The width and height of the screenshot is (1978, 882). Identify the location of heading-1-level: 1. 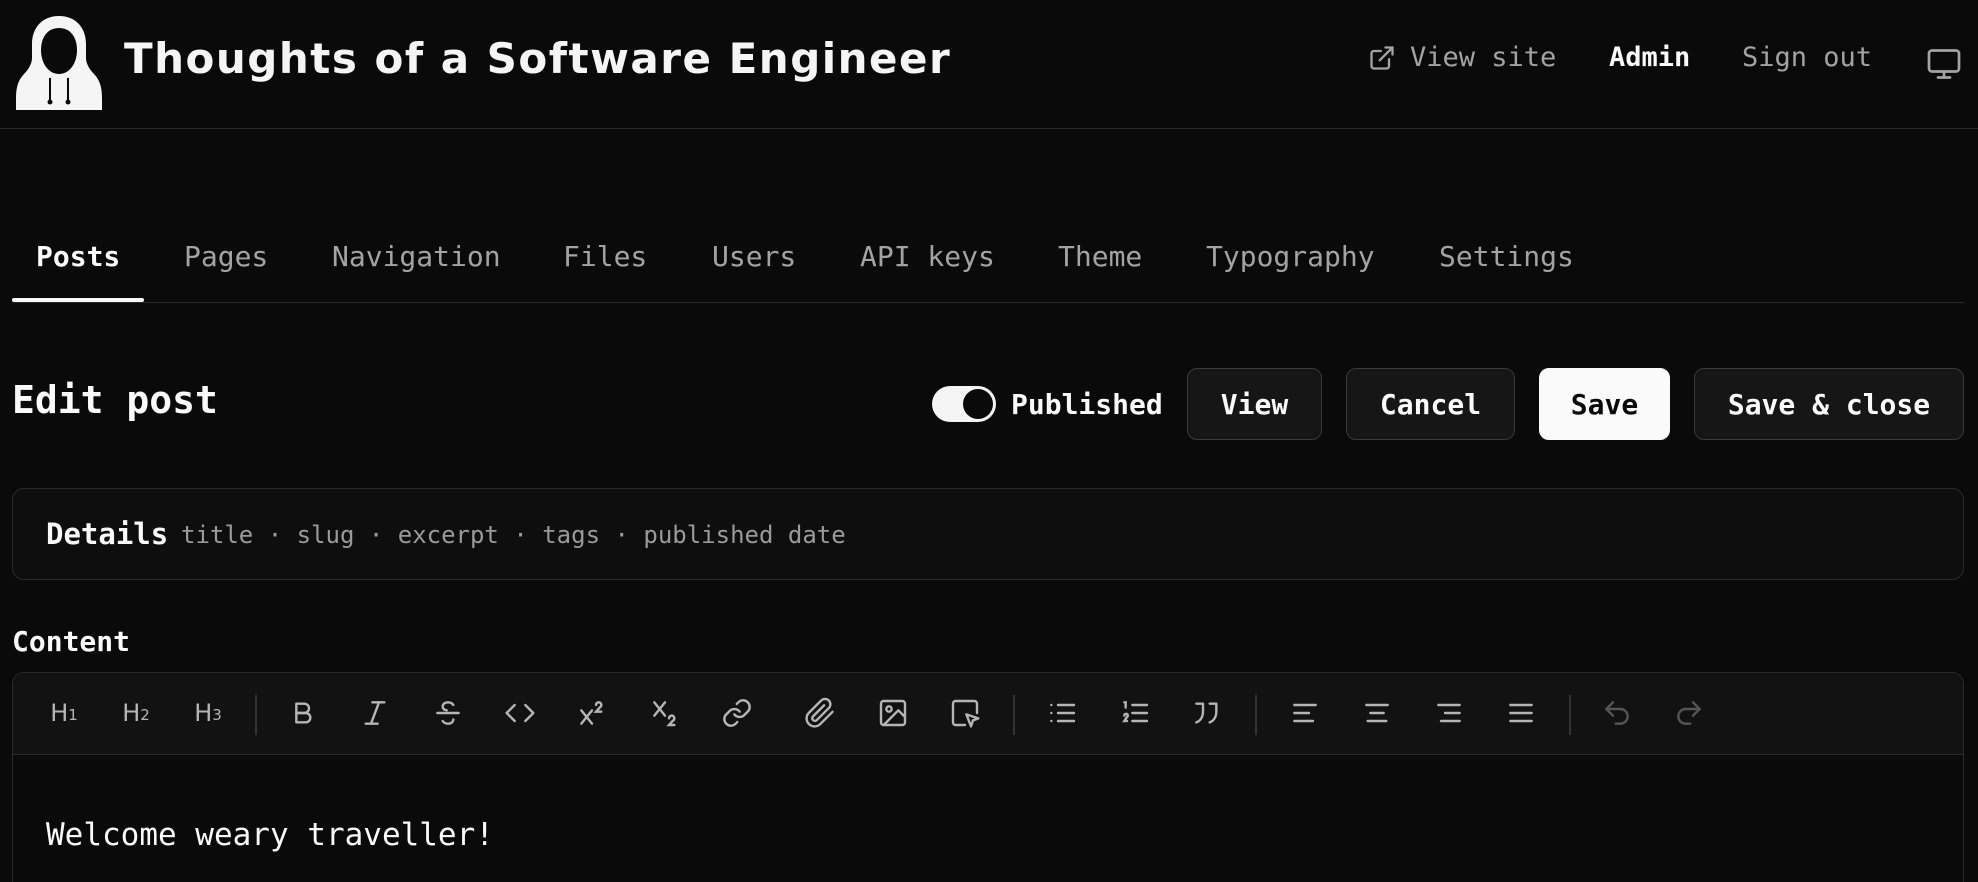
(73, 715).